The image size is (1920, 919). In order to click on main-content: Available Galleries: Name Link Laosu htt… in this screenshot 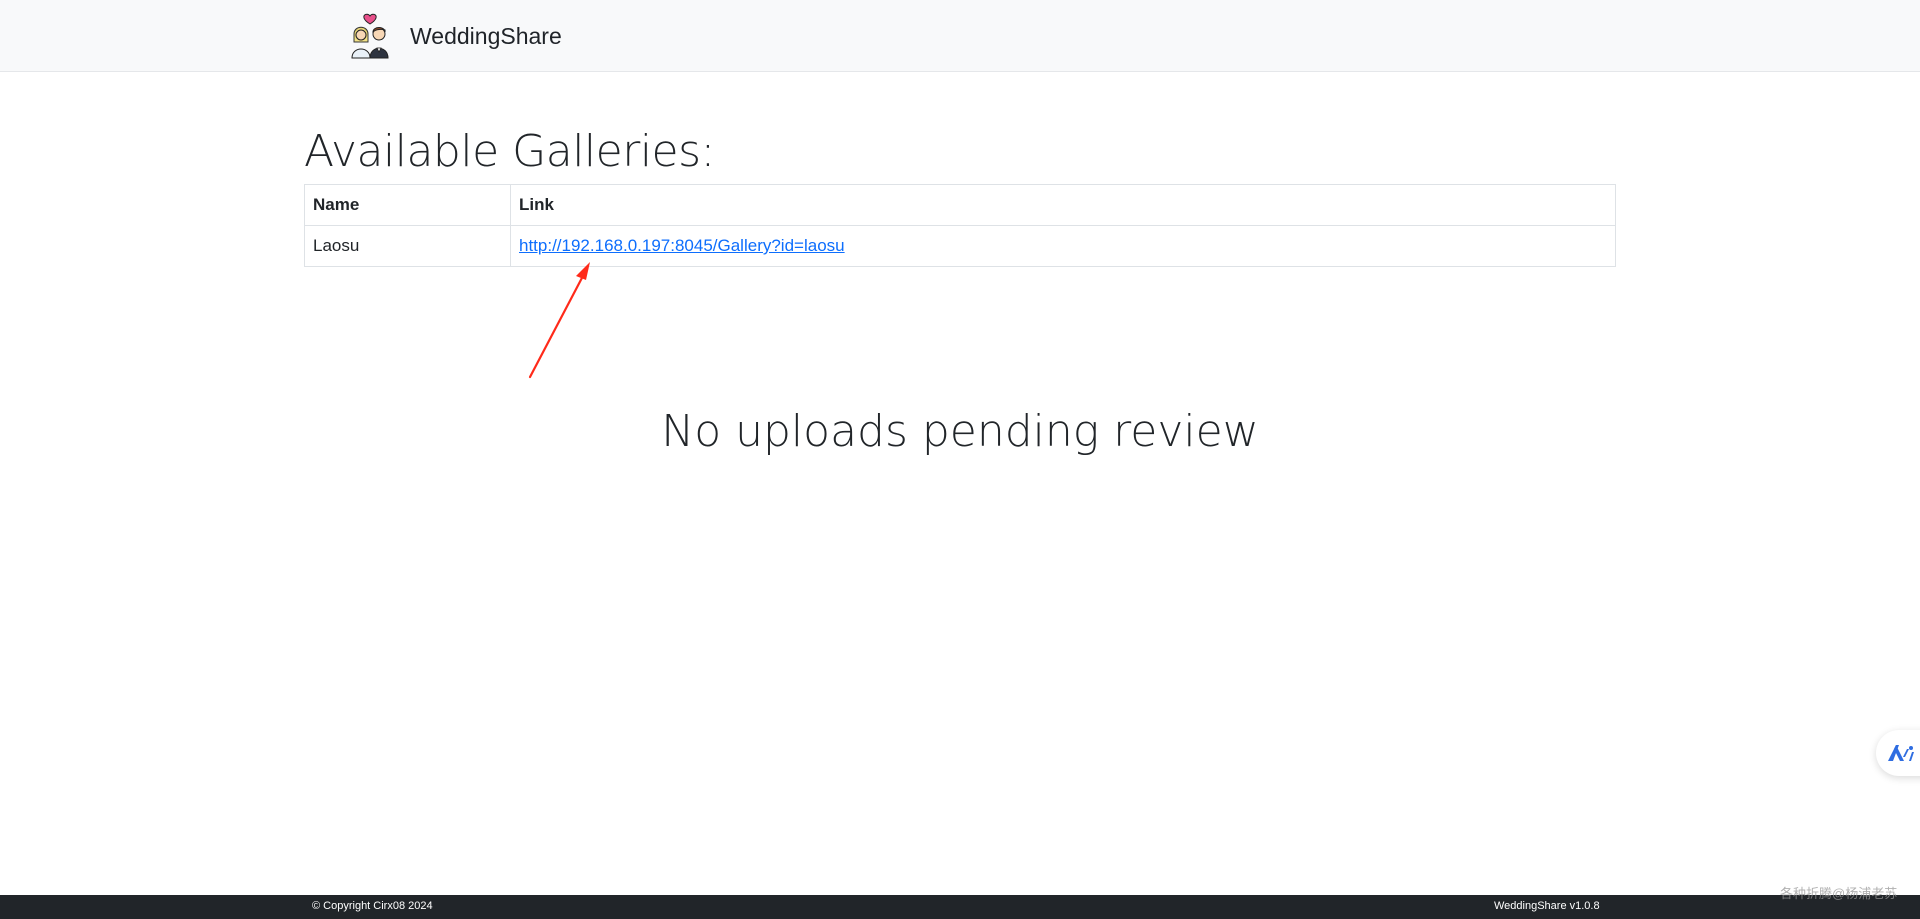, I will do `click(960, 193)`.